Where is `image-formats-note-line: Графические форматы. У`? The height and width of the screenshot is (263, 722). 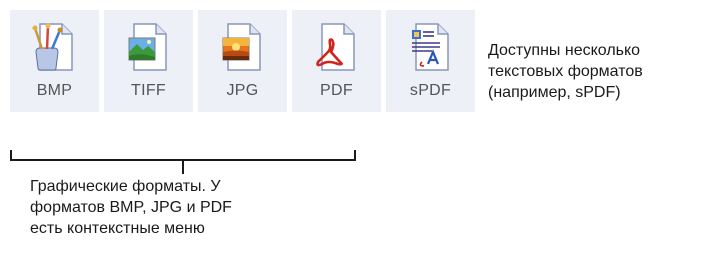 image-formats-note-line: Графические форматы. У is located at coordinates (125, 186).